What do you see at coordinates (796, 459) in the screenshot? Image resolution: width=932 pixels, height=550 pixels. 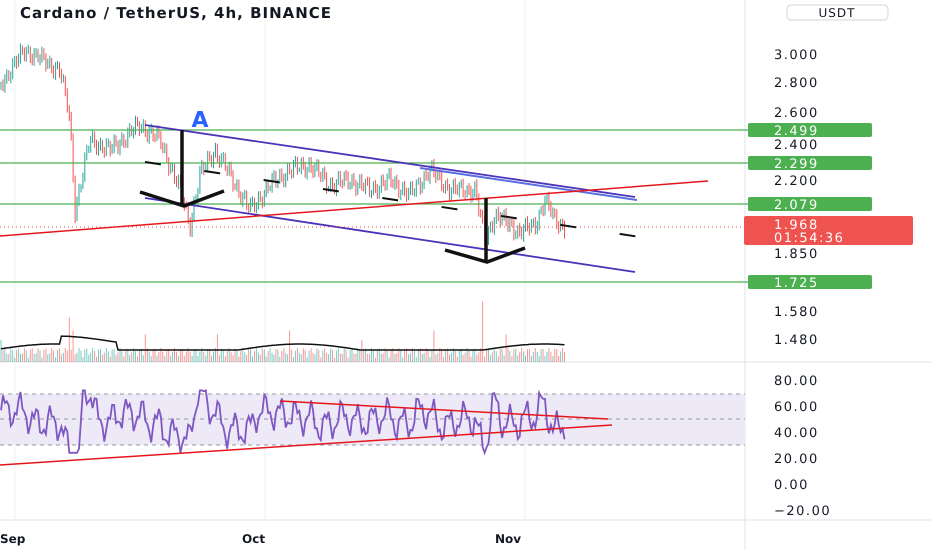 I see `rsi-axis-label: 20.00` at bounding box center [796, 459].